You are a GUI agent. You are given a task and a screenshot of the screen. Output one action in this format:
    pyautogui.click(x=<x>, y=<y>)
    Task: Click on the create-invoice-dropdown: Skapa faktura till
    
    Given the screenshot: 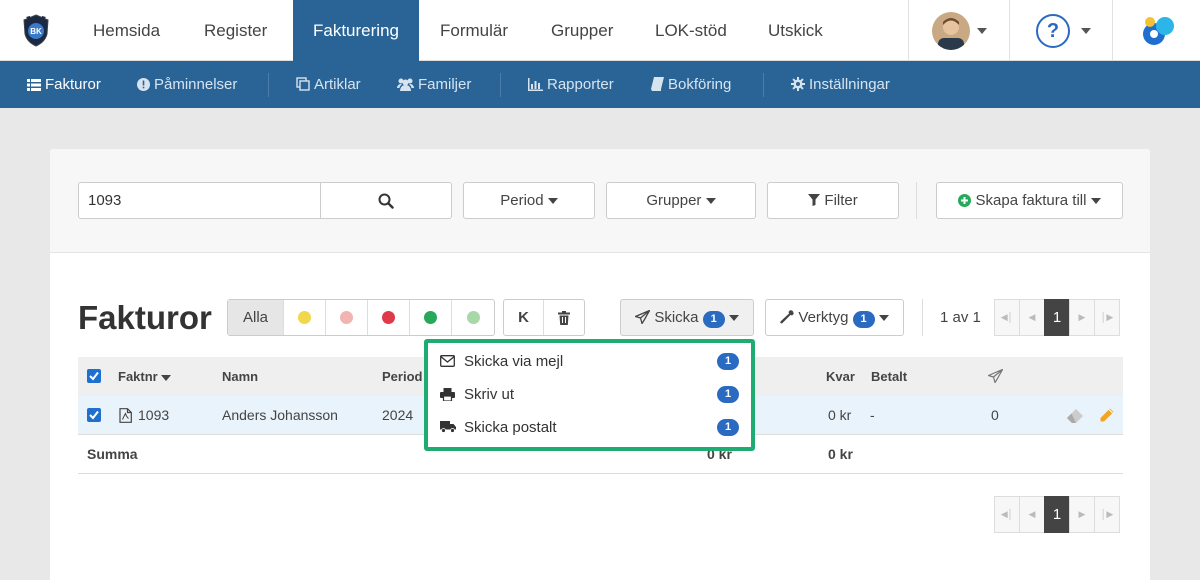 What is the action you would take?
    pyautogui.click(x=1029, y=200)
    